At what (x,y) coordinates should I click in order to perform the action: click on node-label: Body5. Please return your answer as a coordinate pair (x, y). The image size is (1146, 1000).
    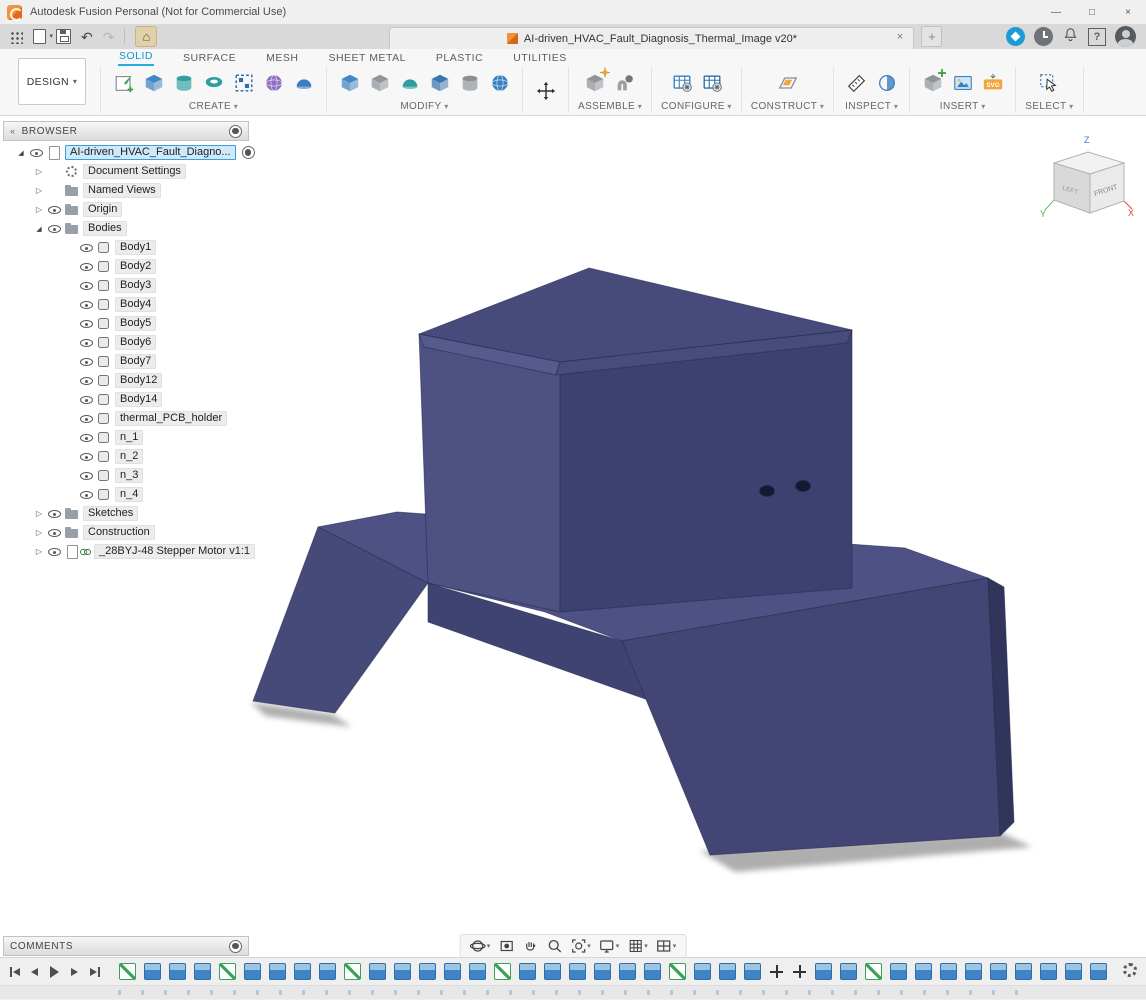
    Looking at the image, I should click on (136, 323).